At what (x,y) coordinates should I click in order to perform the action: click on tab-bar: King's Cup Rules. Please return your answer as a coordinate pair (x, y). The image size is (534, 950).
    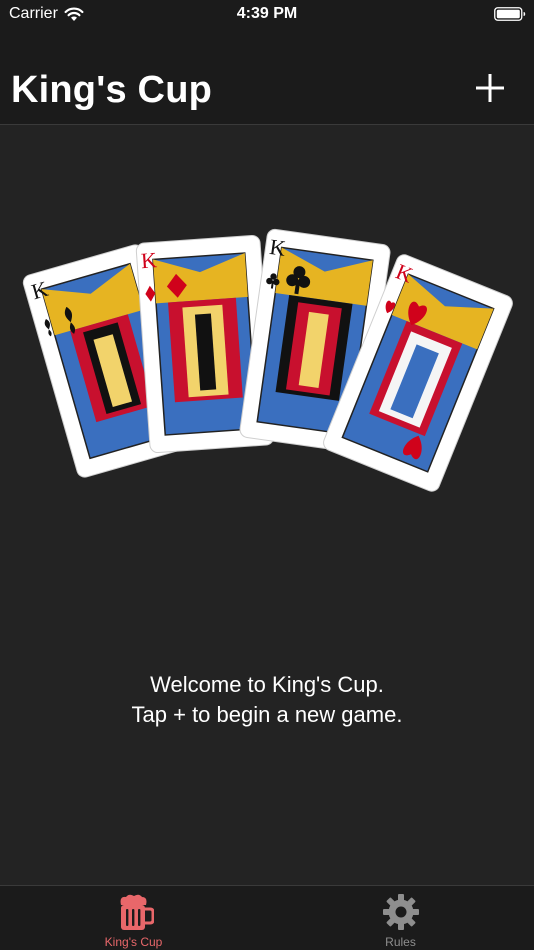
    Looking at the image, I should click on (267, 917).